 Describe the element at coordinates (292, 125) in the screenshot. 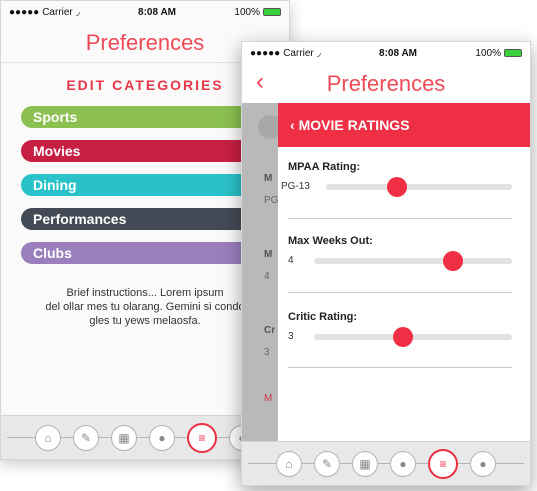

I see `chevron-left-icon: ‹` at that location.